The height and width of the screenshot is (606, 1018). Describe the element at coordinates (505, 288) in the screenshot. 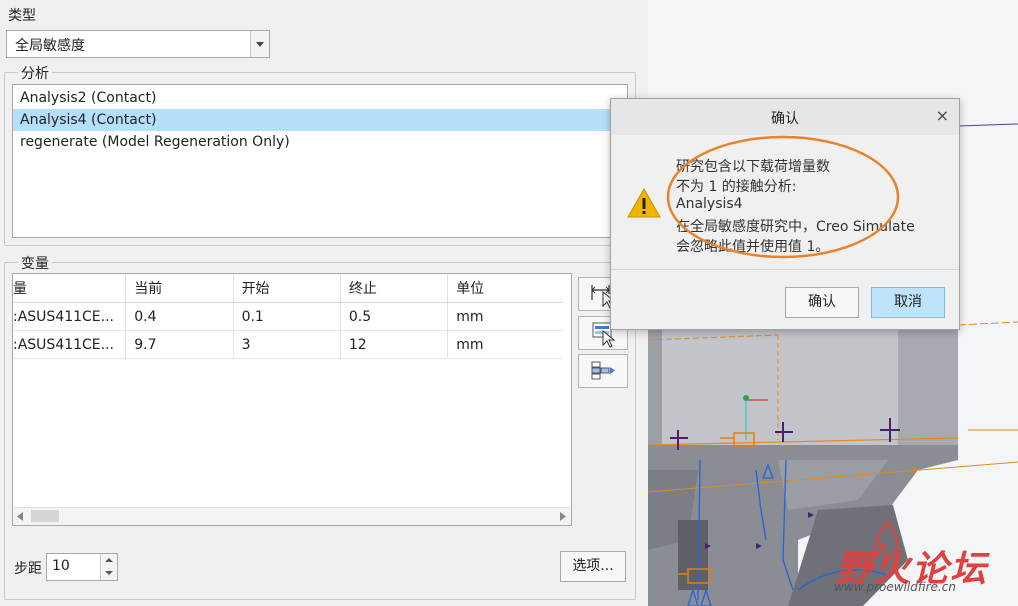

I see `column-header-unit: 单位` at that location.